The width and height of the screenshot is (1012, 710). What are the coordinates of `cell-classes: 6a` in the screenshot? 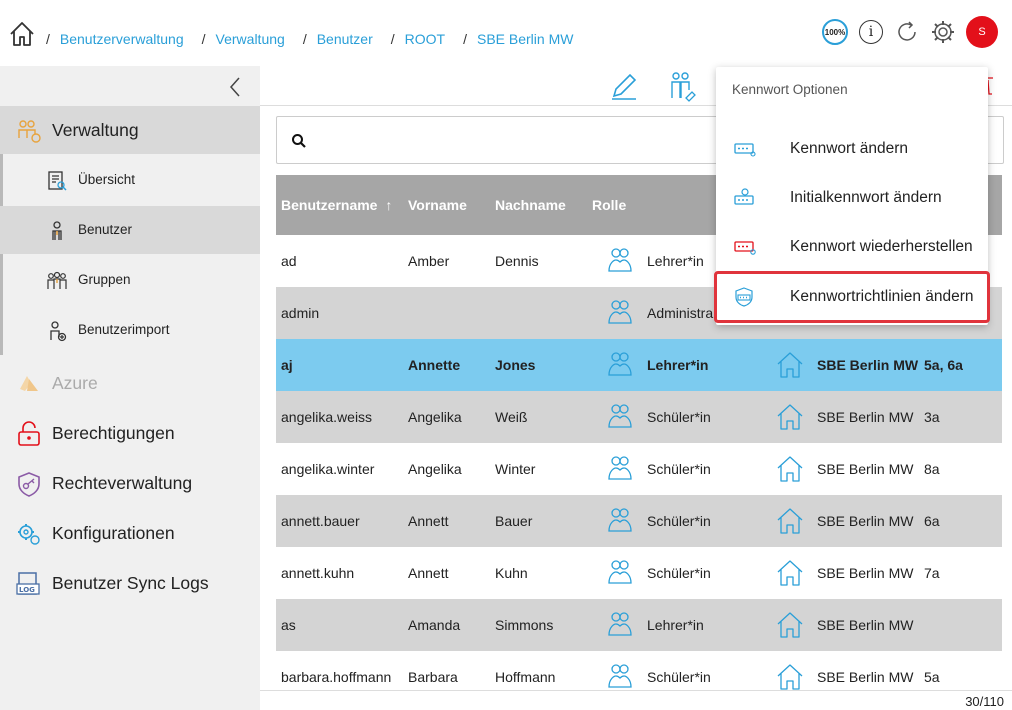 It's located at (932, 521).